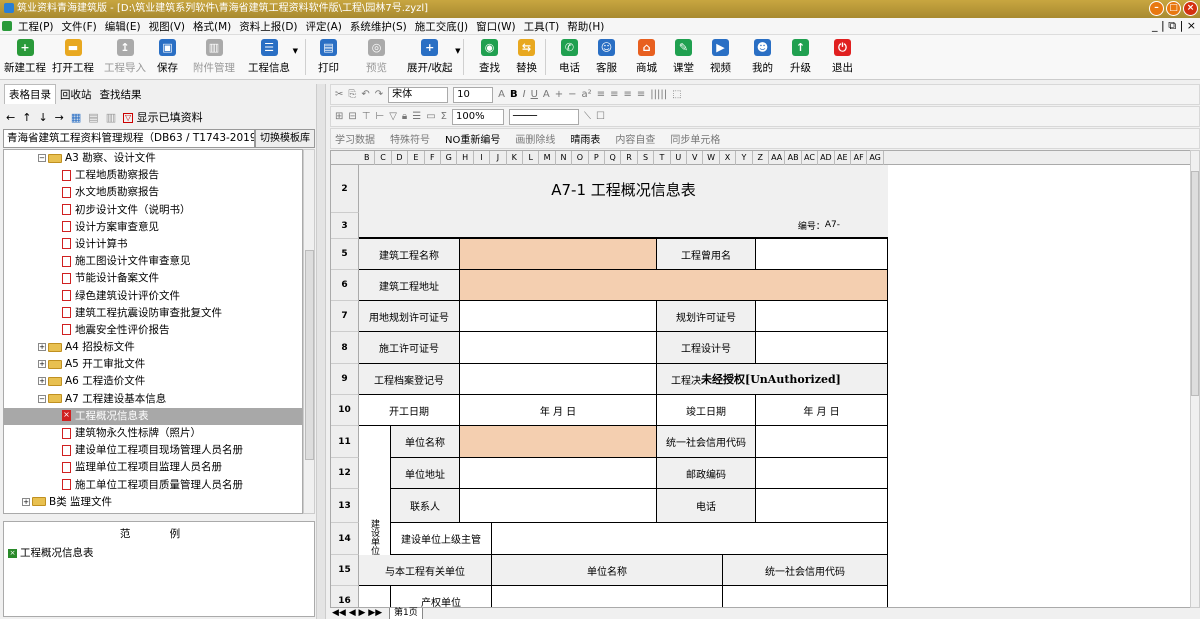 This screenshot has height=619, width=1200. I want to click on tree-item: + A5 开工审批文件, so click(153, 364).